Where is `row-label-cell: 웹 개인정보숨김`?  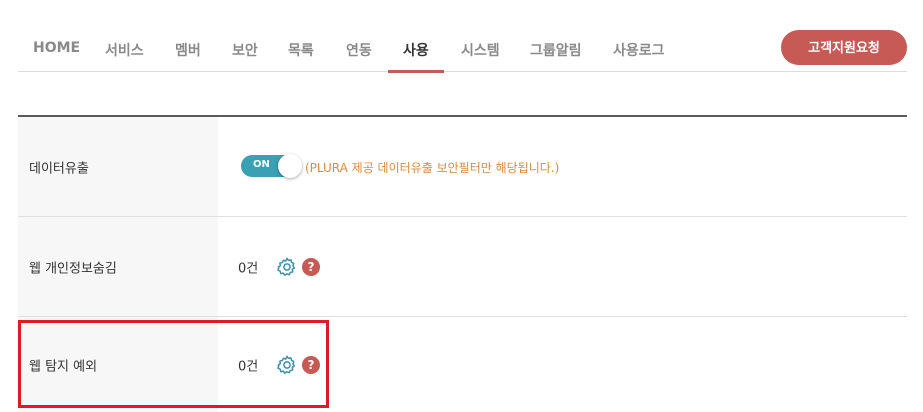 row-label-cell: 웹 개인정보숨김 is located at coordinates (118, 266).